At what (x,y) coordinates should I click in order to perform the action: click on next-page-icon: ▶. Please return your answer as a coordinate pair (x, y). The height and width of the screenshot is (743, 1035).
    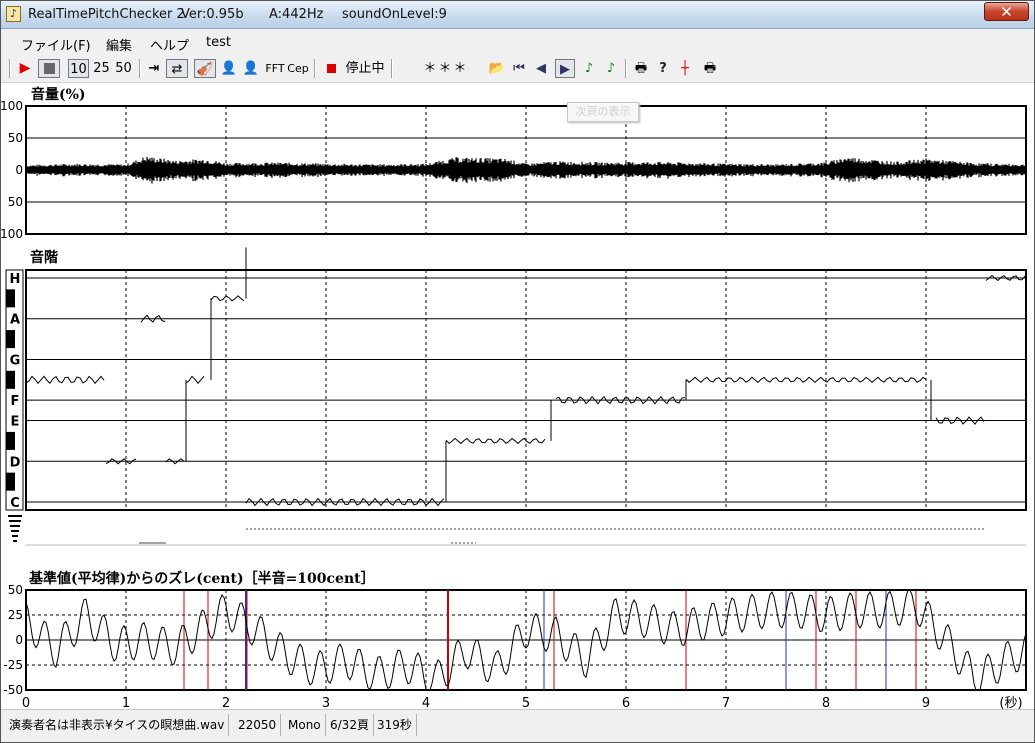
    Looking at the image, I should click on (565, 68).